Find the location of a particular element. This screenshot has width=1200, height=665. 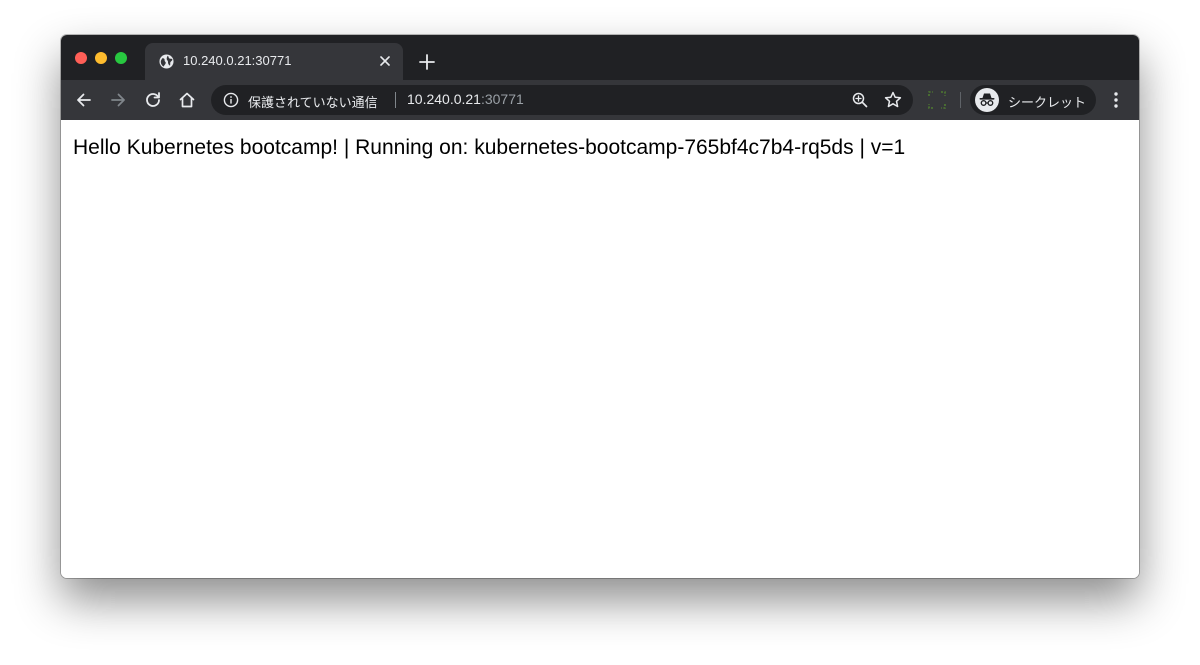

browser-toolbar: 保護されていない通信 10.240.0.21:30771 シークレット is located at coordinates (600, 100).